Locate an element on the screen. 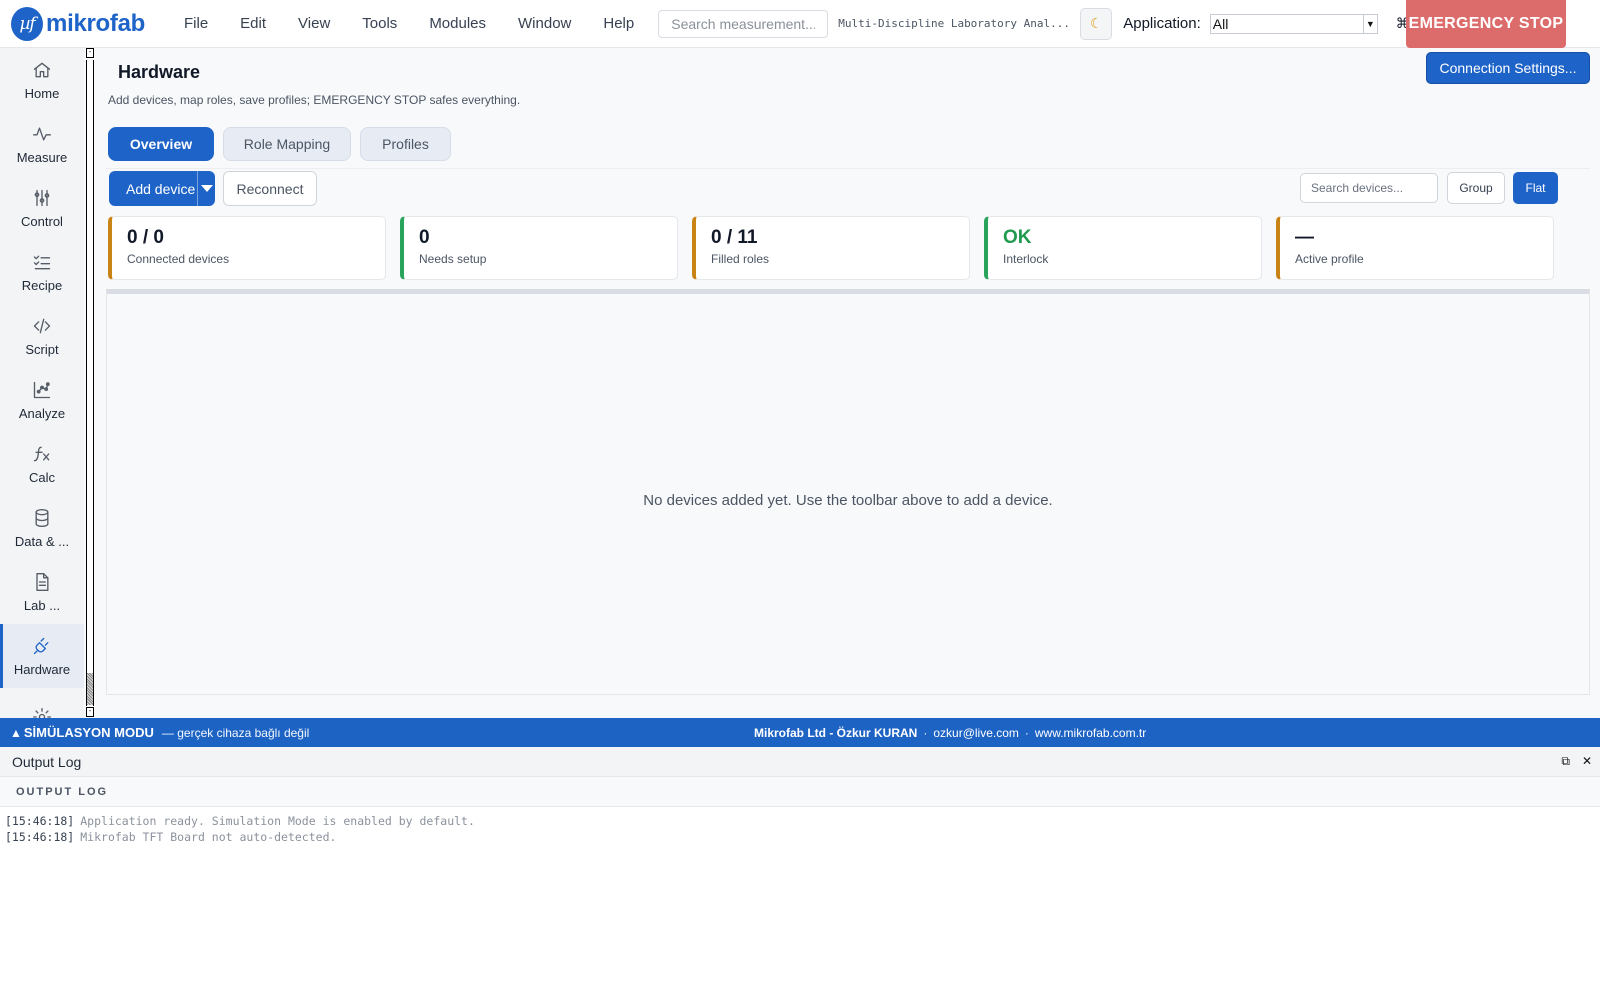  sidebar-item-home: Home is located at coordinates (42, 80).